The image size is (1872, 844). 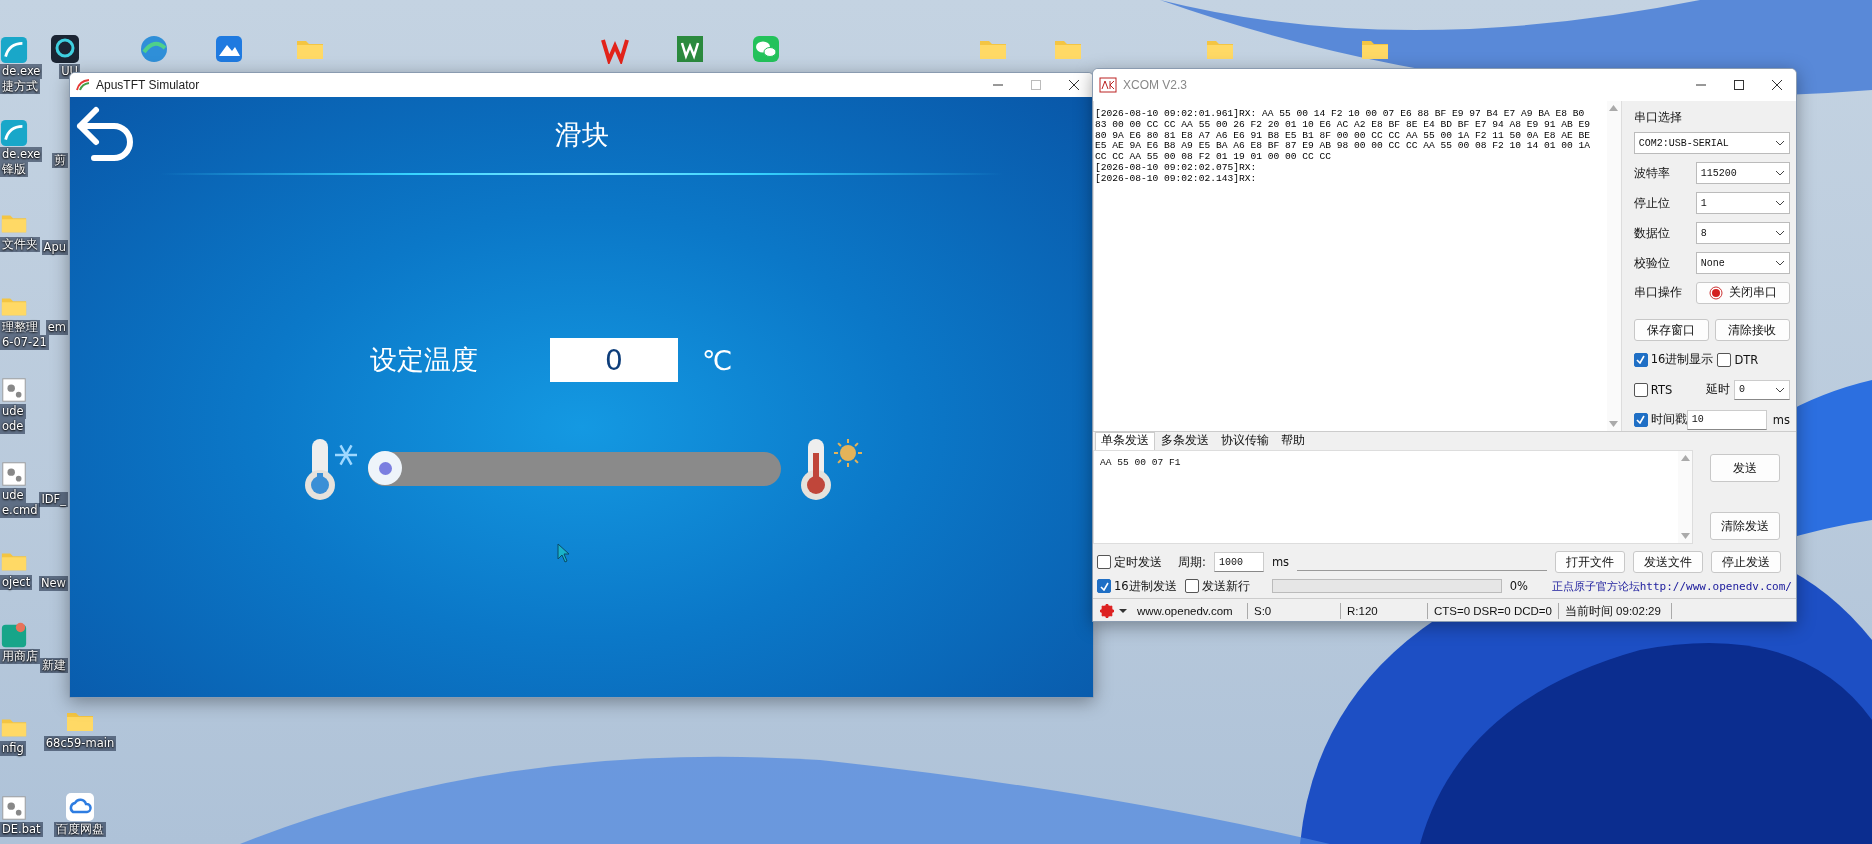 What do you see at coordinates (80, 807) in the screenshot?
I see `cloud-icon` at bounding box center [80, 807].